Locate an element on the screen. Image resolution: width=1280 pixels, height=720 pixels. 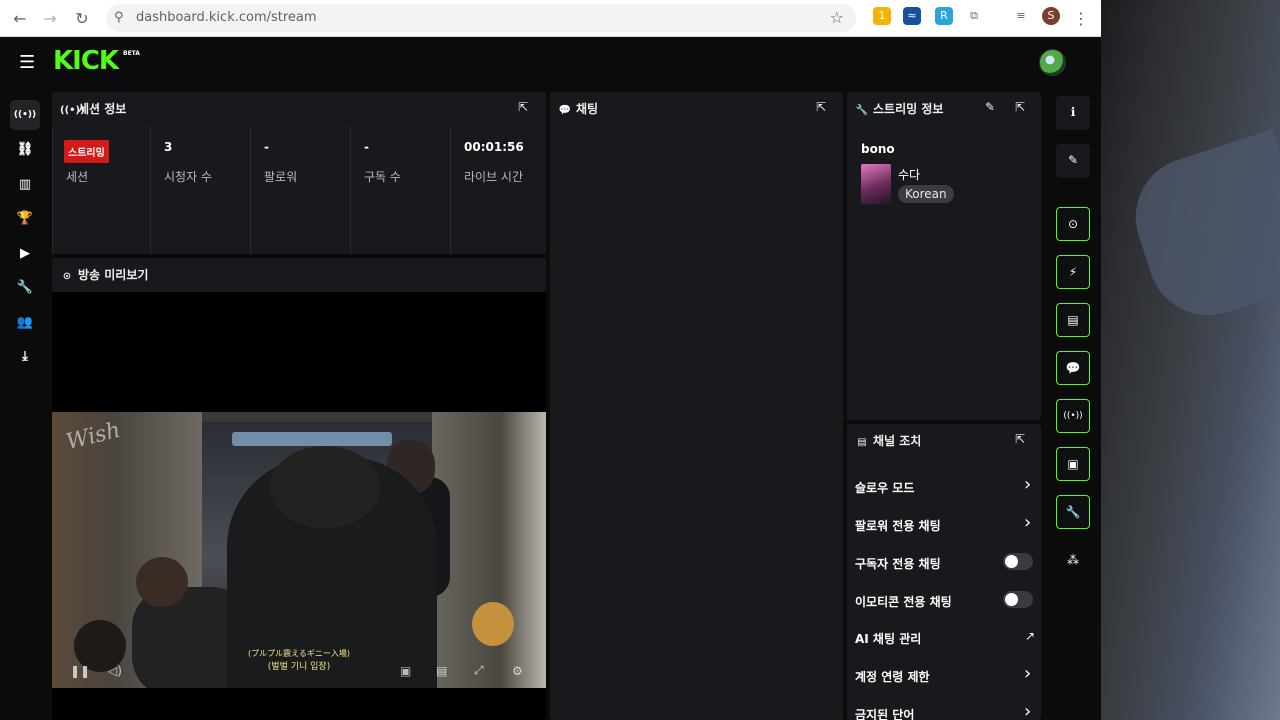
preview-letterbox is located at coordinates (299, 352).